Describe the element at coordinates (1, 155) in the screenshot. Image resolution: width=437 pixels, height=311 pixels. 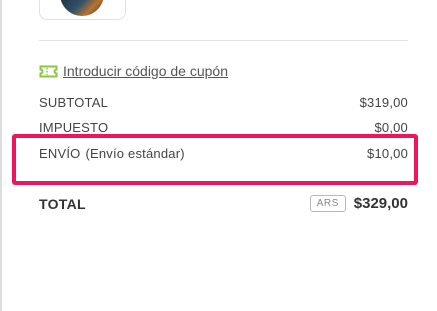
I see `panel-left-border` at that location.